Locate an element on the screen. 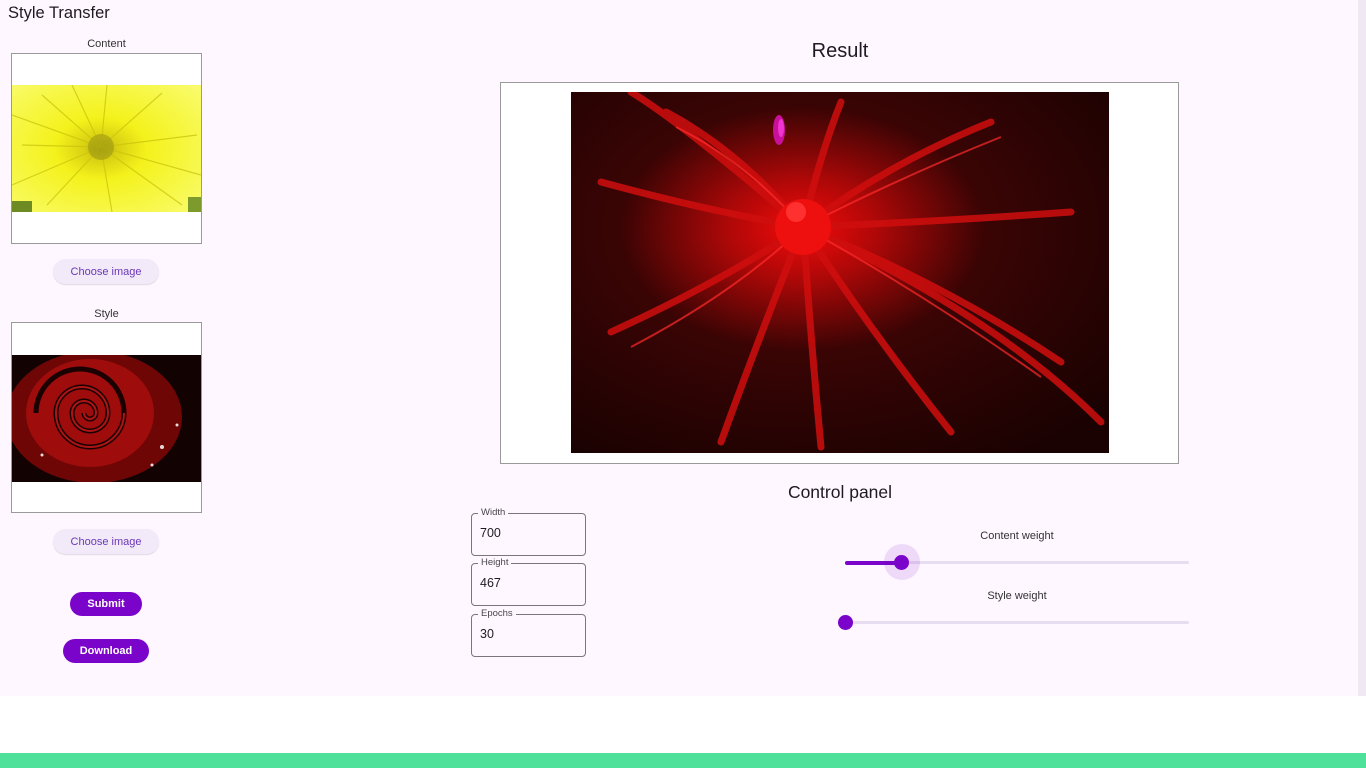 The height and width of the screenshot is (768, 1366). epochs-field: Epochs is located at coordinates (528, 632).